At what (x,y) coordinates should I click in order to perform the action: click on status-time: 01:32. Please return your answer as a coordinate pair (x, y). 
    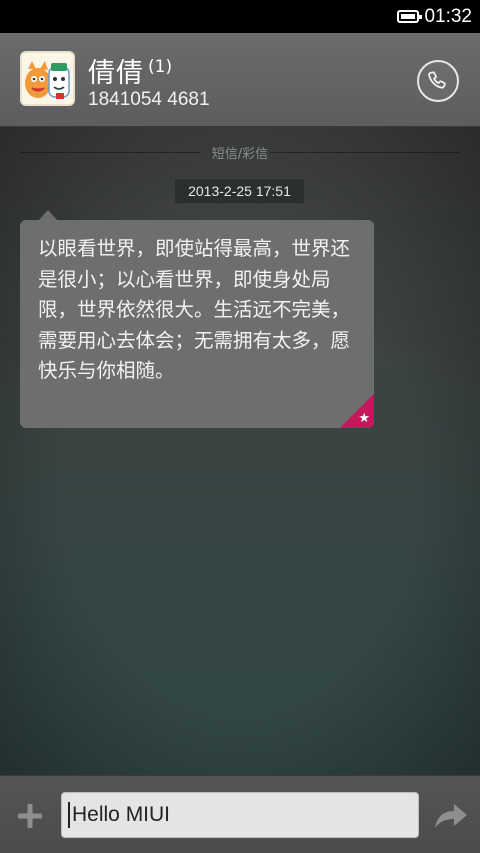
    Looking at the image, I should click on (448, 16).